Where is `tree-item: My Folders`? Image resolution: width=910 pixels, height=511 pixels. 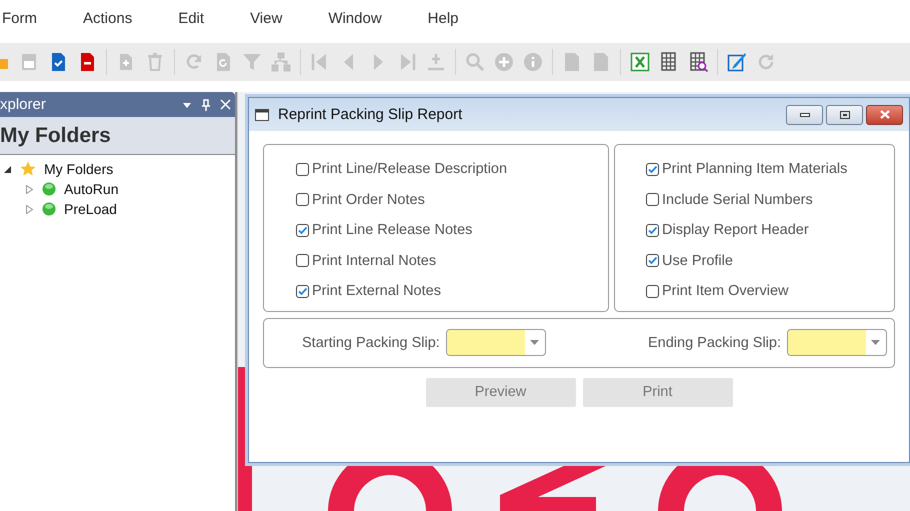 tree-item: My Folders is located at coordinates (79, 169).